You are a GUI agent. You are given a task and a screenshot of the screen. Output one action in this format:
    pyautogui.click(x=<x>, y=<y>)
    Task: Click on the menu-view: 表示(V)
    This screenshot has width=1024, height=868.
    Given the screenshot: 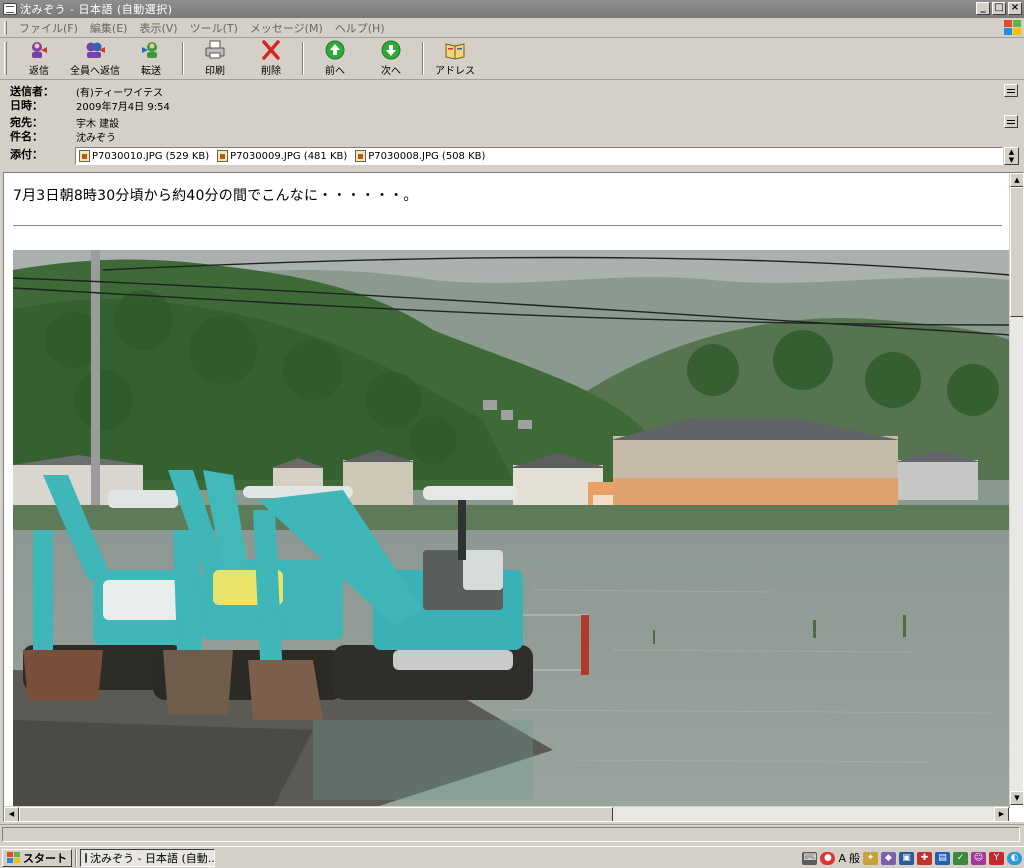 What is the action you would take?
    pyautogui.click(x=158, y=28)
    